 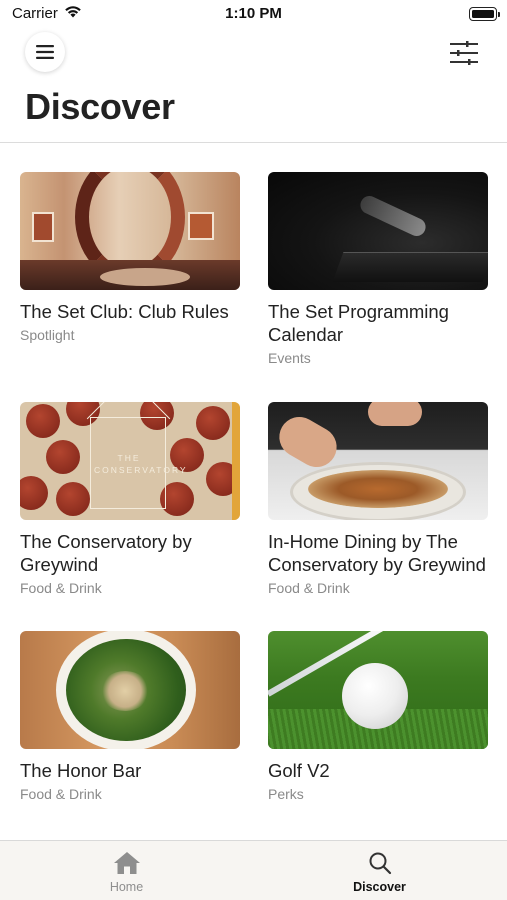 What do you see at coordinates (393, 216) in the screenshot?
I see `dj-hand` at bounding box center [393, 216].